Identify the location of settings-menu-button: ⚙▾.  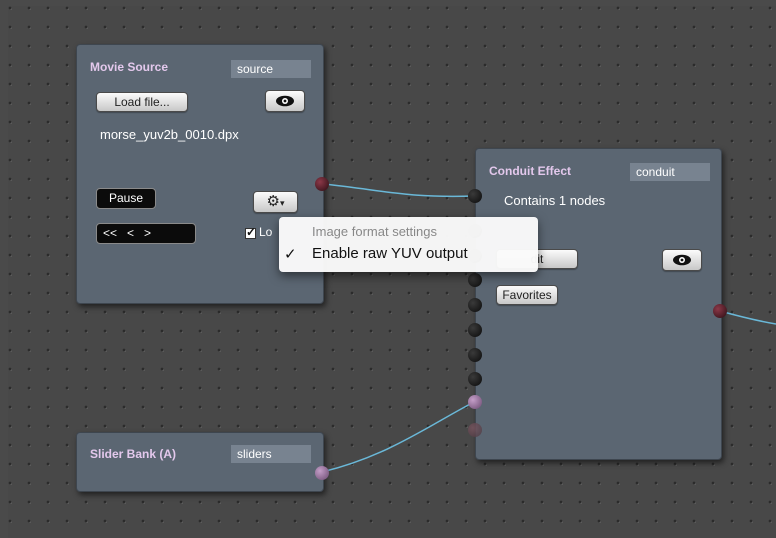
(275, 202).